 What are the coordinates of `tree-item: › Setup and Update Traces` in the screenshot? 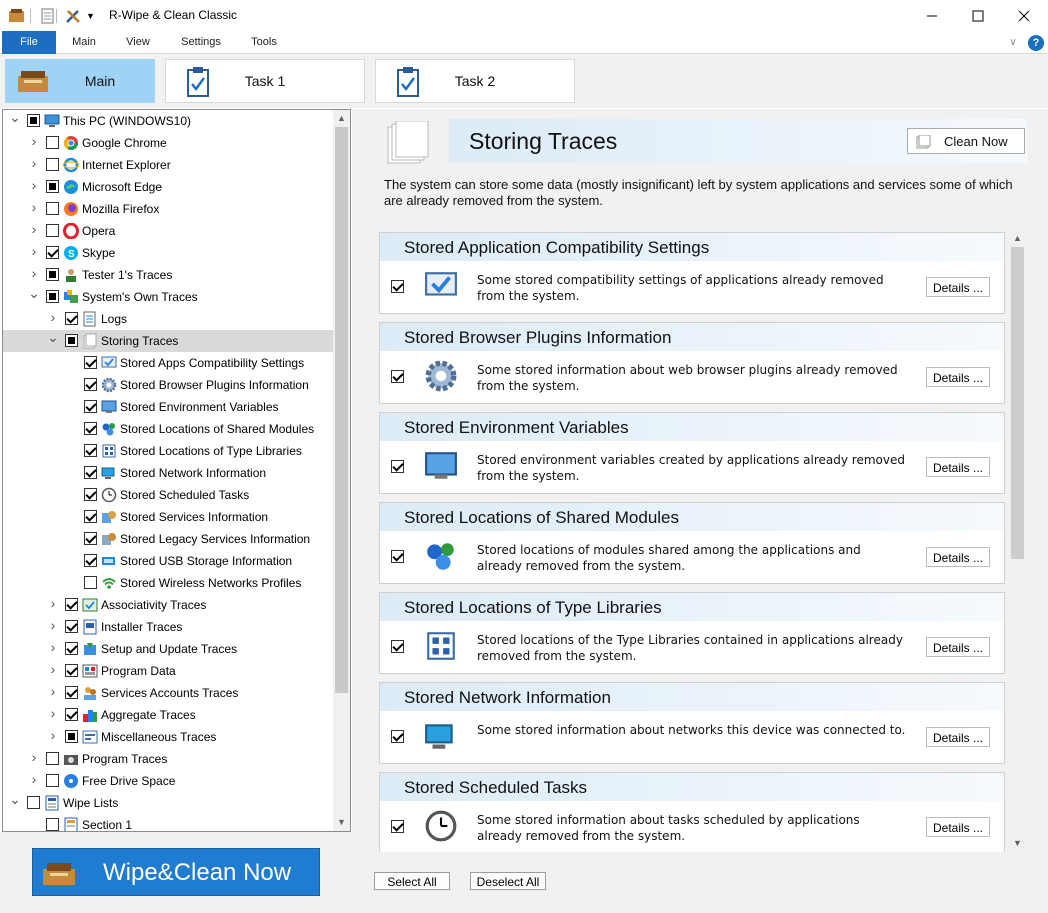 It's located at (168, 649).